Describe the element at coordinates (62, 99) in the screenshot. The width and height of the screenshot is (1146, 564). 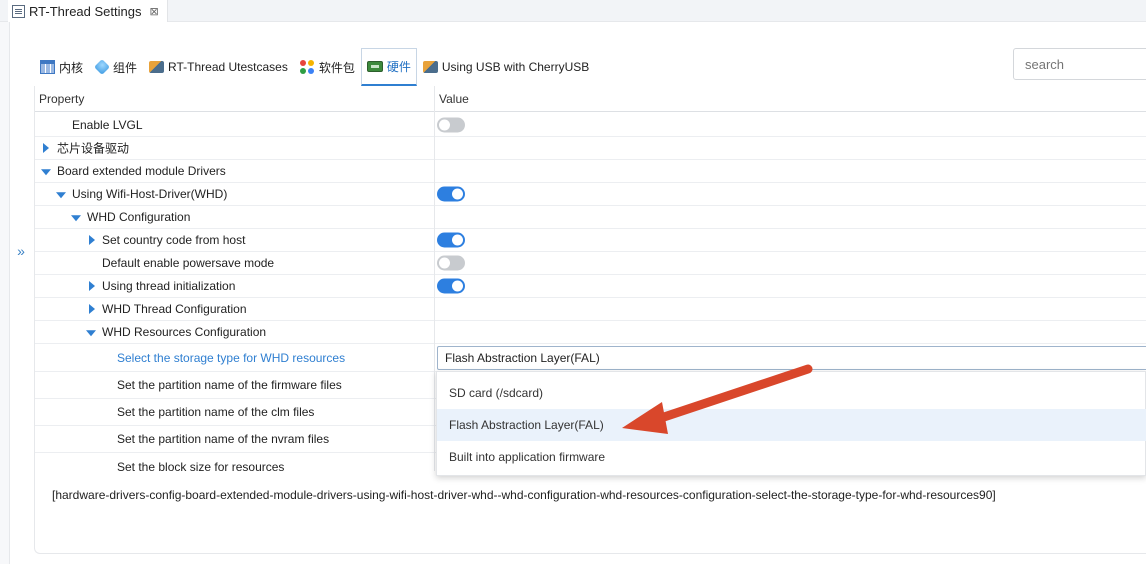
I see `property-column-header: Property` at that location.